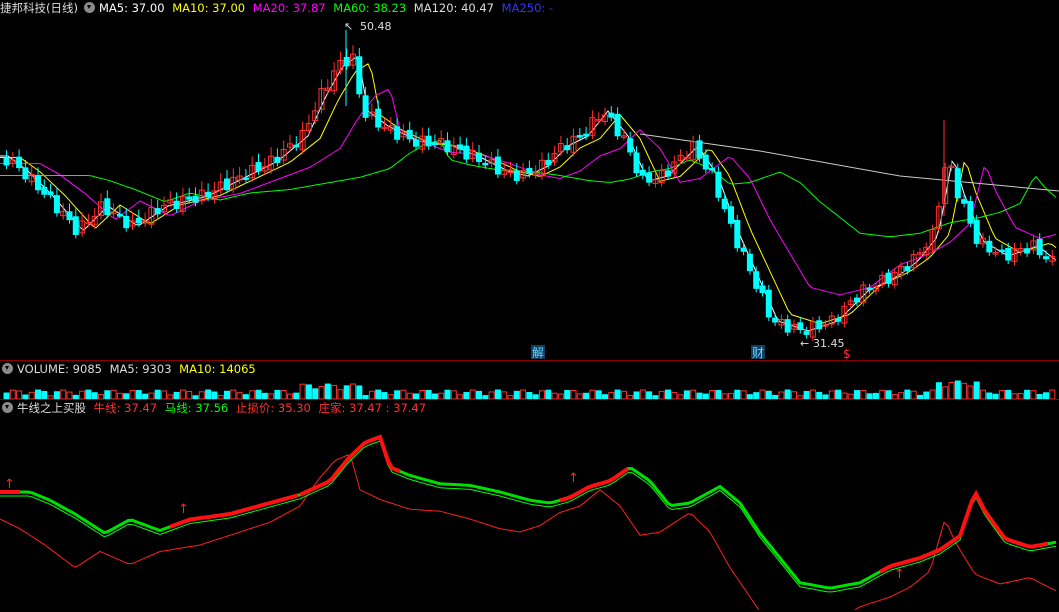 The height and width of the screenshot is (612, 1059). Describe the element at coordinates (273, 408) in the screenshot. I see `stop-loss-label: 止损价: 35.30` at that location.